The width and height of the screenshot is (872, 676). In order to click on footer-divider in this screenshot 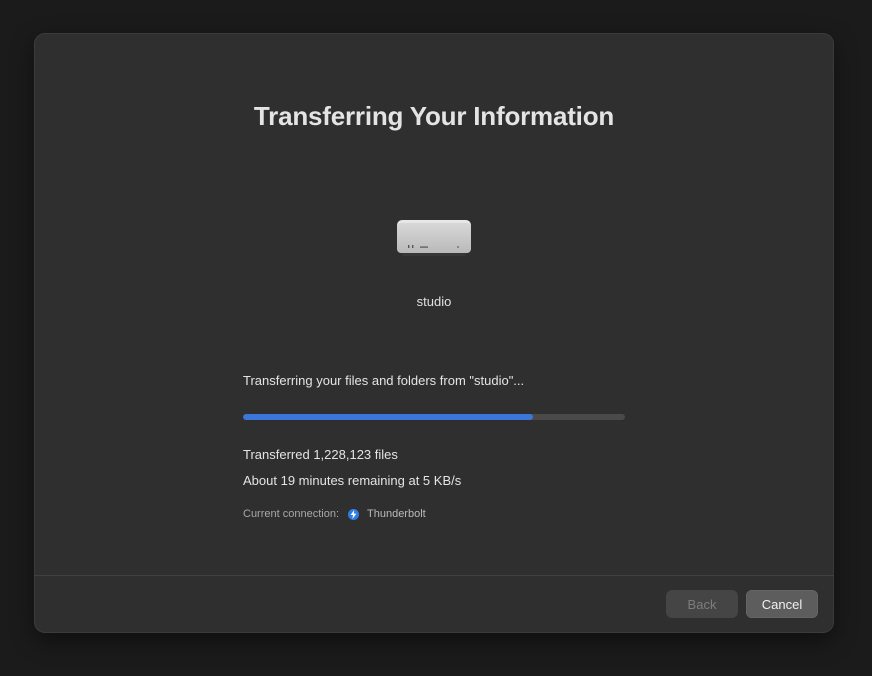, I will do `click(434, 575)`.